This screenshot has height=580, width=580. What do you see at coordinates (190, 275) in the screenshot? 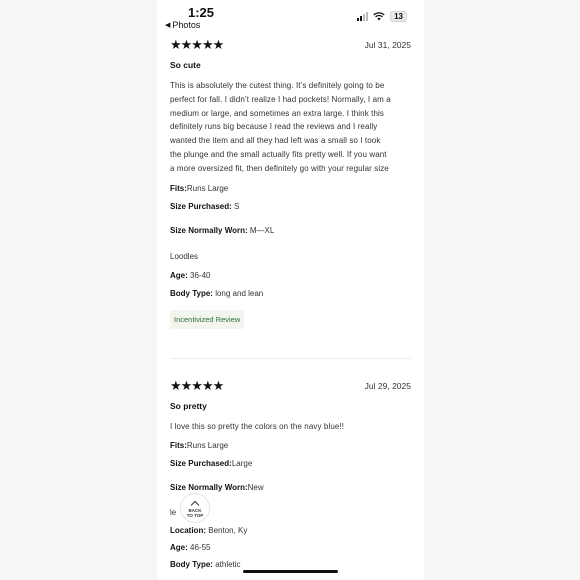
I see `age-attribute: Age: 36-40` at bounding box center [190, 275].